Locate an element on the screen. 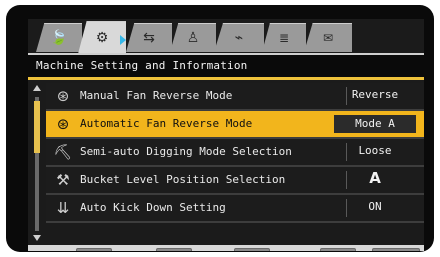  setting-label: Auto Kick Down Setting is located at coordinates (153, 207).